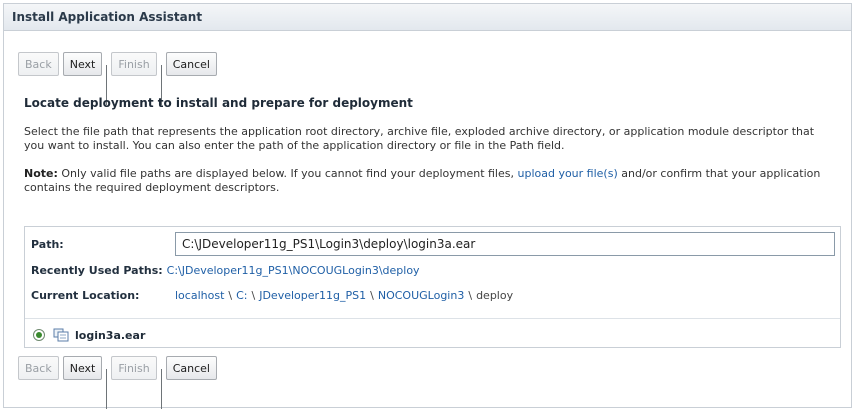 The image size is (857, 412). Describe the element at coordinates (134, 64) in the screenshot. I see `finish-button: Finish` at that location.